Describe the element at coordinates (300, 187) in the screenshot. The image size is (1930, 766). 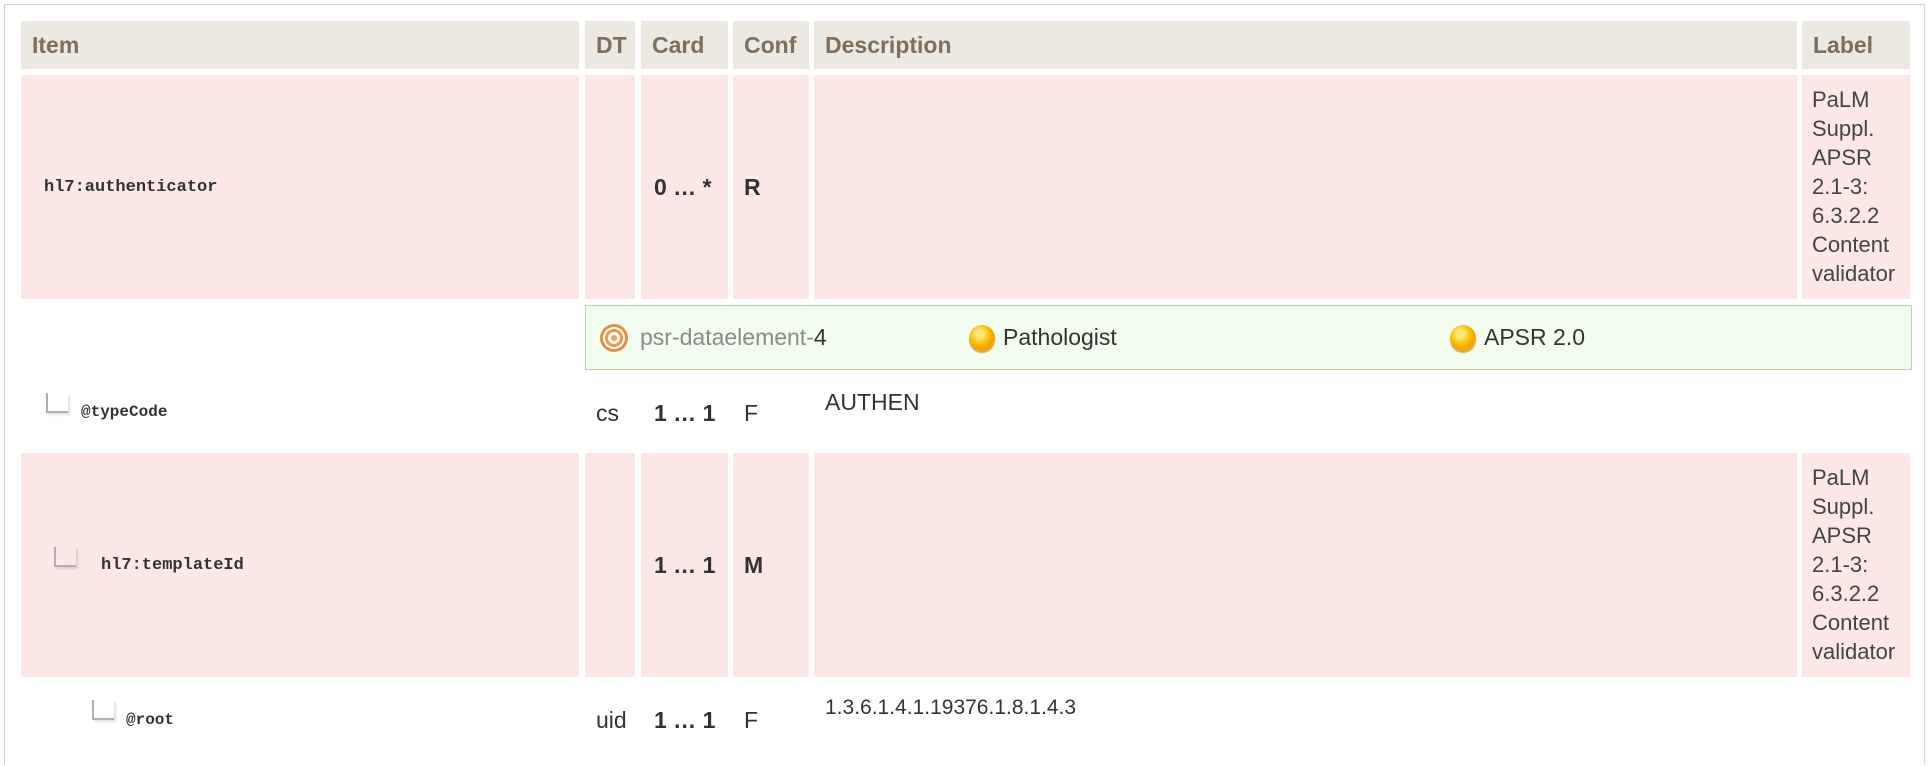
I see `table-row-item: hl7:authenticator` at that location.